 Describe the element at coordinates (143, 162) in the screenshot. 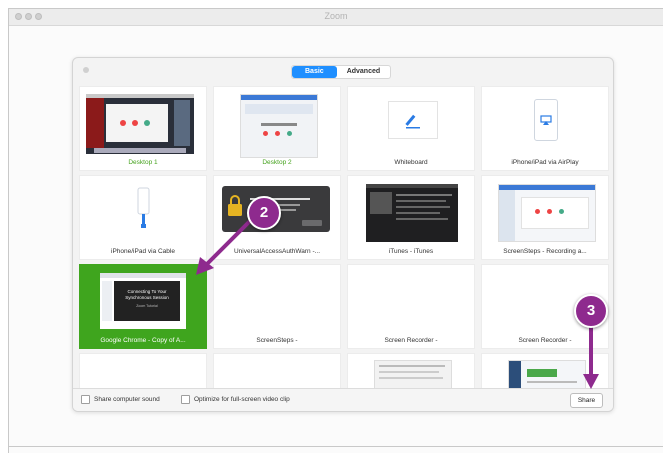

I see `tile-label: Desktop 1` at that location.